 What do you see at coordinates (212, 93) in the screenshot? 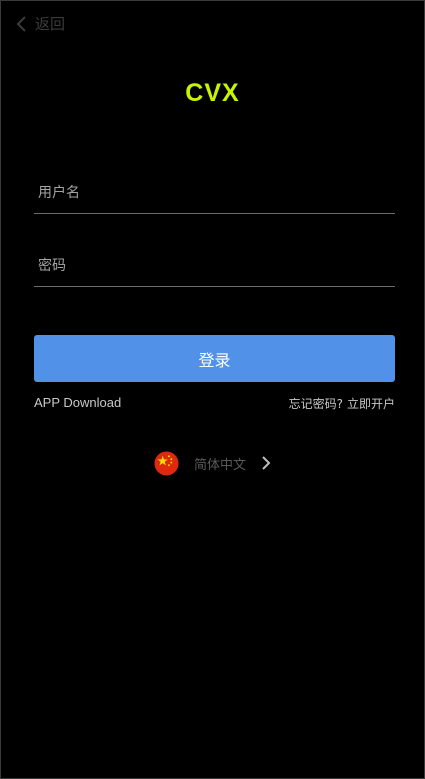
I see `brand-logo: CVX` at bounding box center [212, 93].